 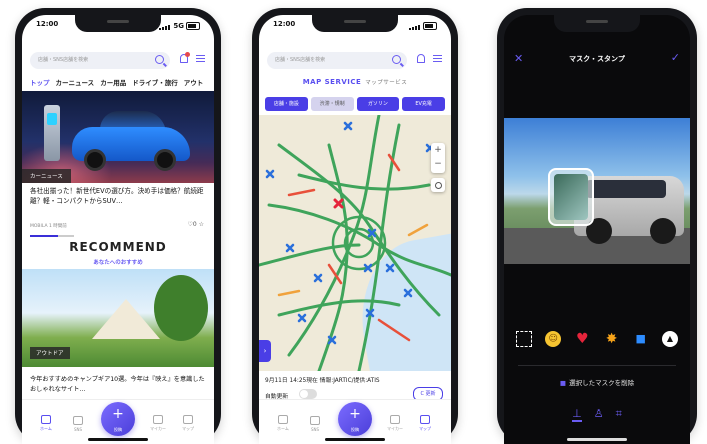 What do you see at coordinates (355, 82) in the screenshot?
I see `map-service-title: MAP SERVICE マップサービス` at bounding box center [355, 82].